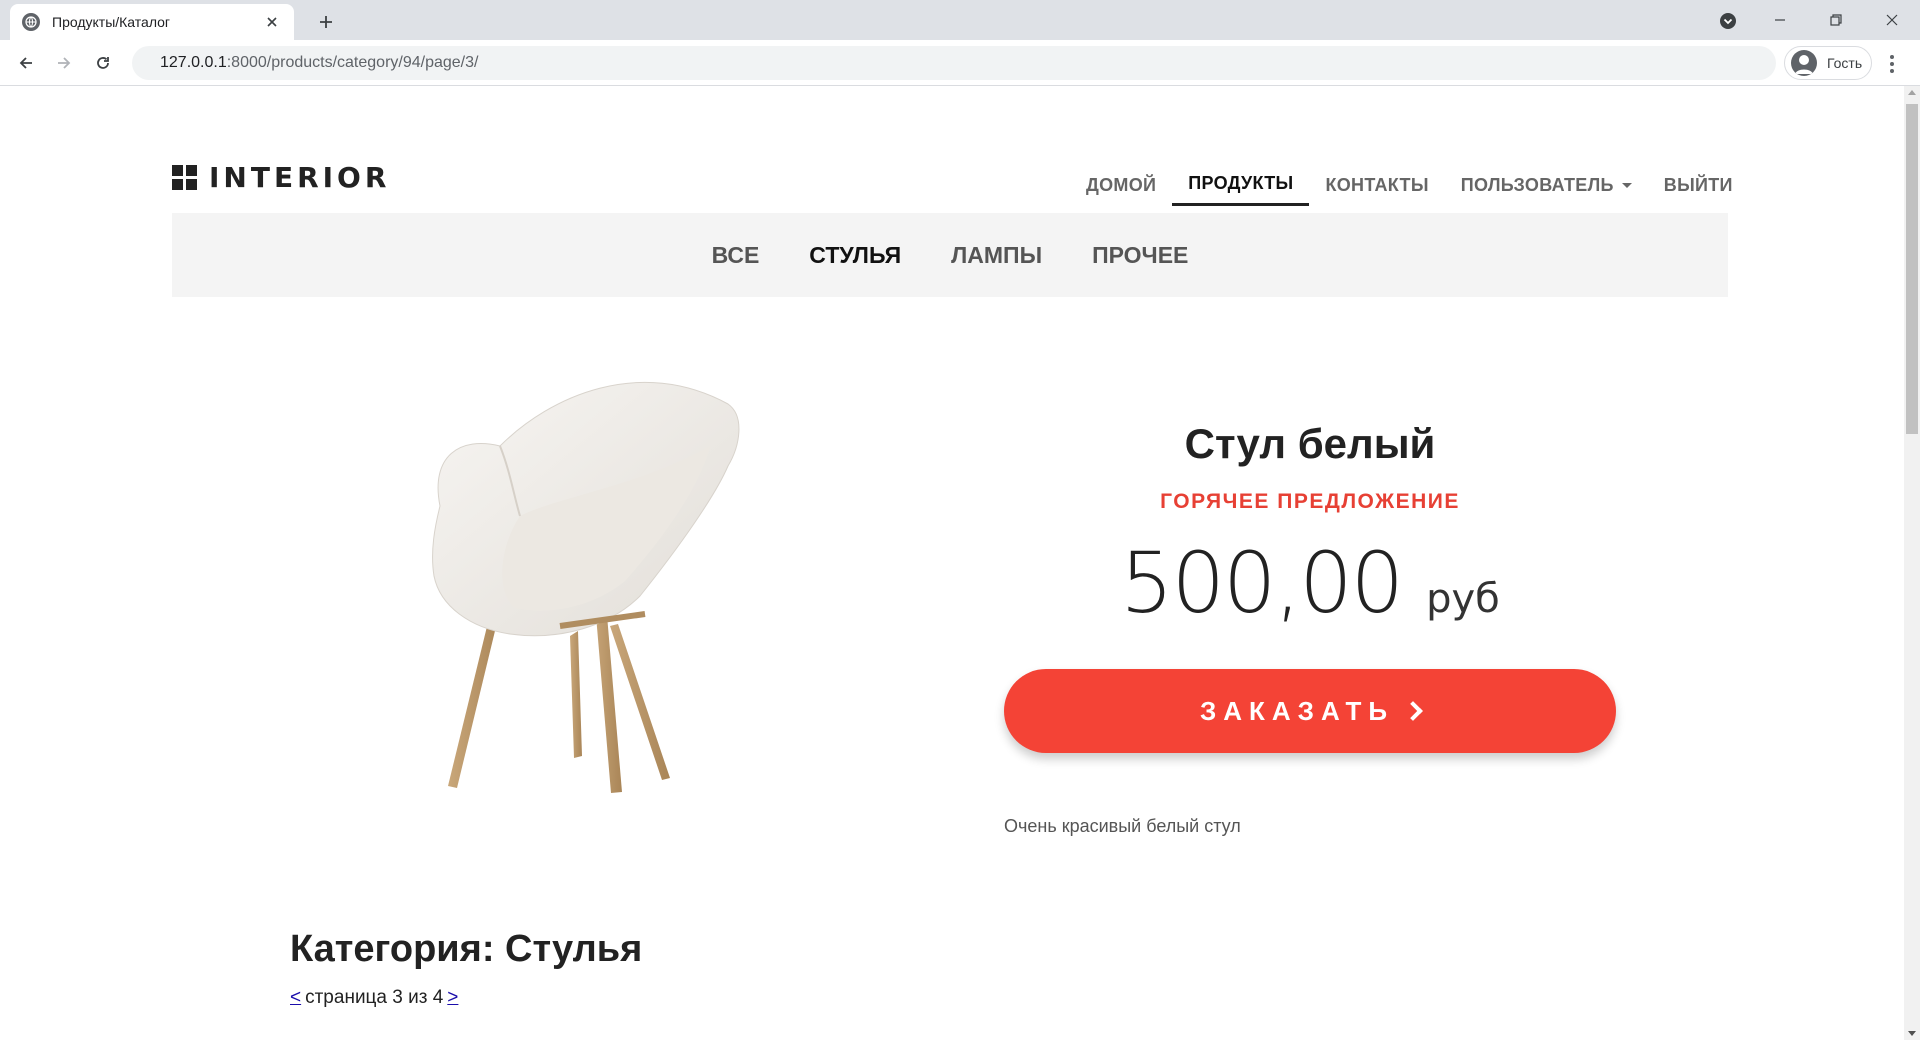 Image resolution: width=1920 pixels, height=1040 pixels. I want to click on product-price: 500,00 руб, so click(1310, 583).